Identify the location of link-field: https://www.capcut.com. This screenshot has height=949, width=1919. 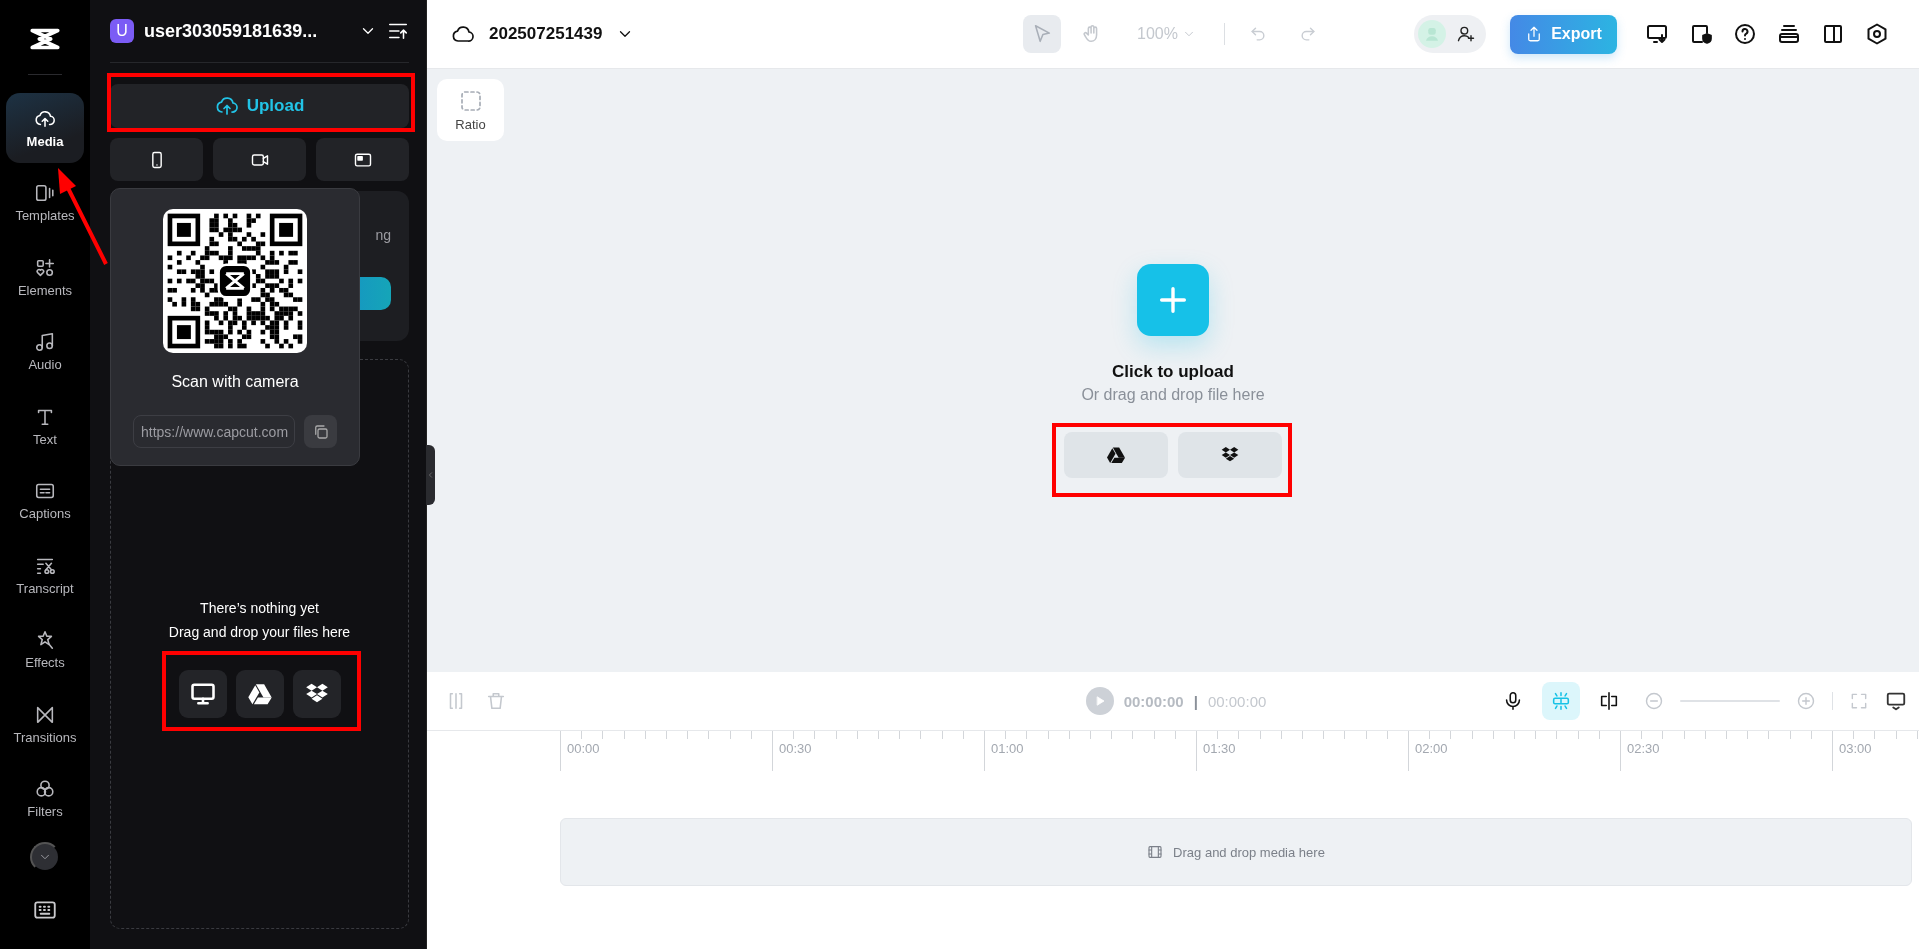
(214, 431).